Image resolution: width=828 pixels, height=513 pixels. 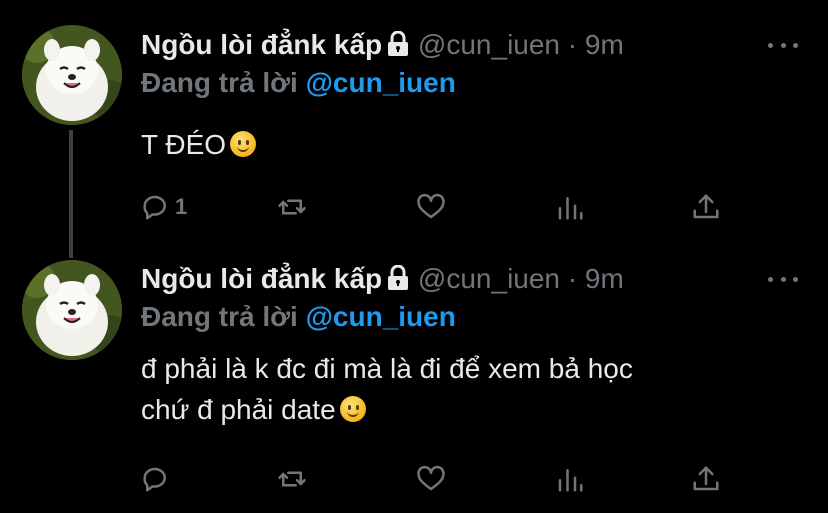 I want to click on tweet-text-line-1: đ phải là k đc đi mà là đi để xem bả học, so click(x=387, y=368).